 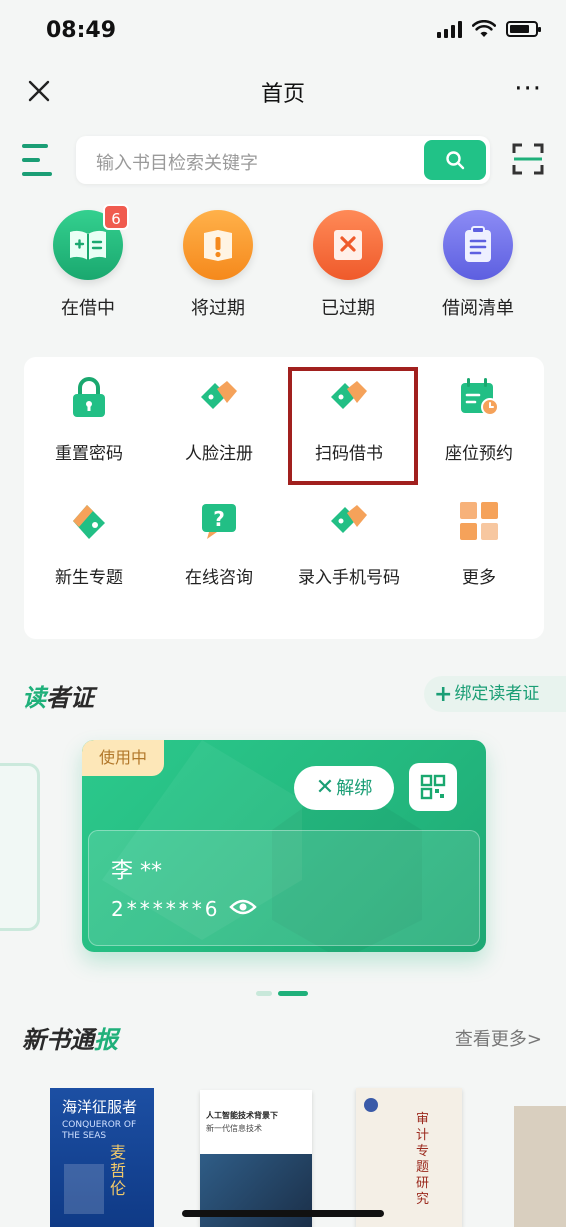 What do you see at coordinates (84, 1189) in the screenshot?
I see `cover-art` at bounding box center [84, 1189].